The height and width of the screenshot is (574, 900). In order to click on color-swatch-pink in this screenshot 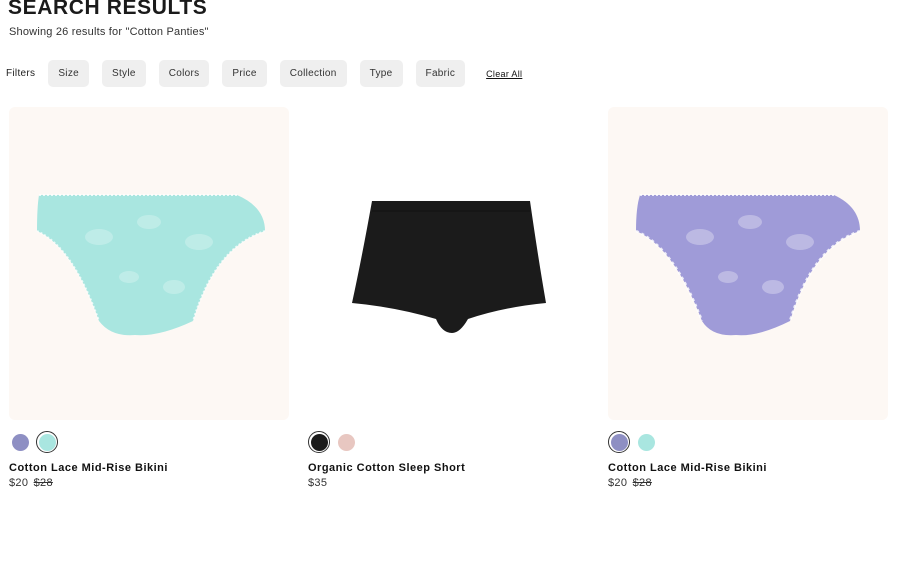, I will do `click(346, 442)`.